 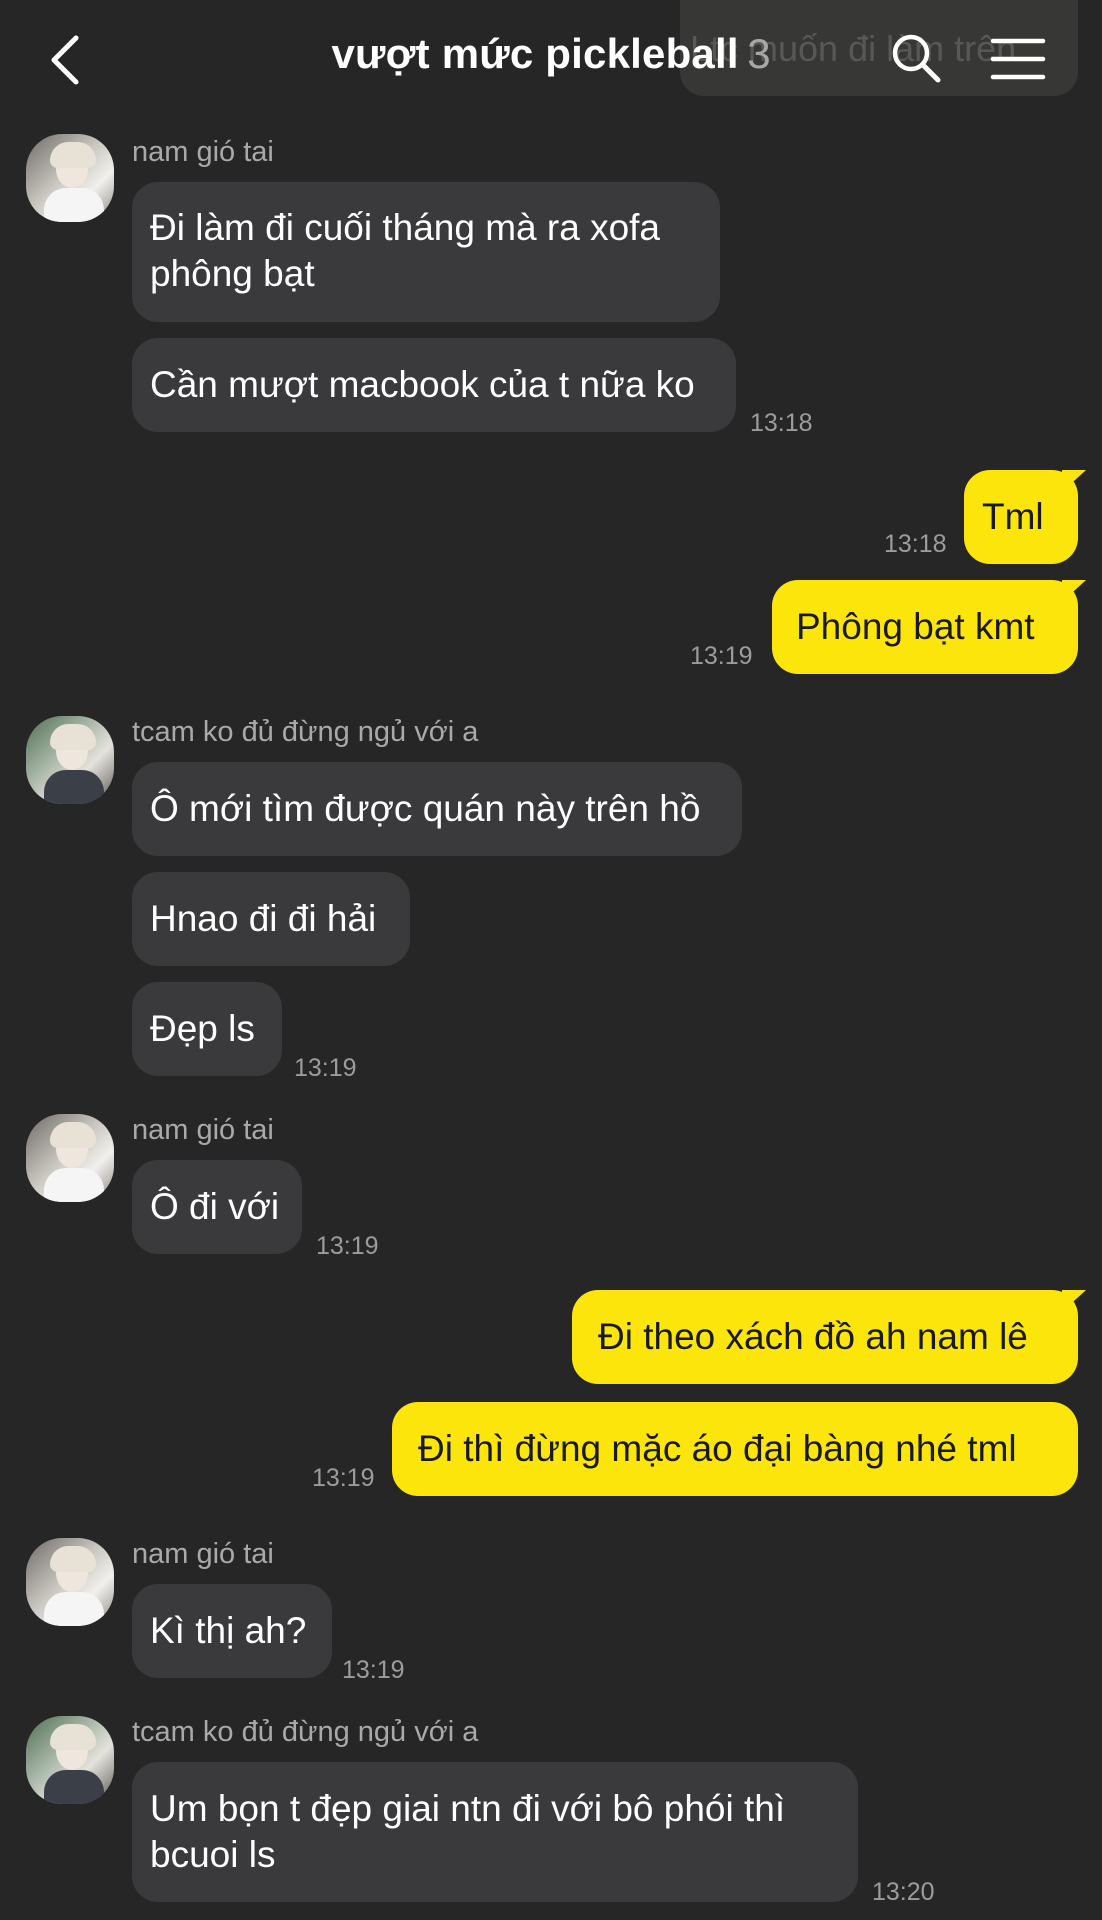 I want to click on chat-title: vượt mức pickleball, so click(x=535, y=53).